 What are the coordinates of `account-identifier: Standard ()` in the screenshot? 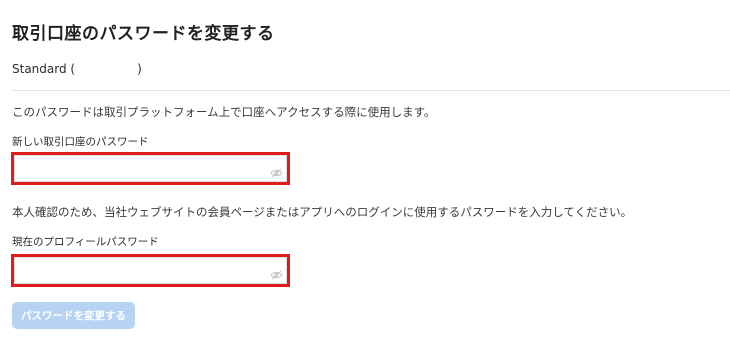 It's located at (77, 69).